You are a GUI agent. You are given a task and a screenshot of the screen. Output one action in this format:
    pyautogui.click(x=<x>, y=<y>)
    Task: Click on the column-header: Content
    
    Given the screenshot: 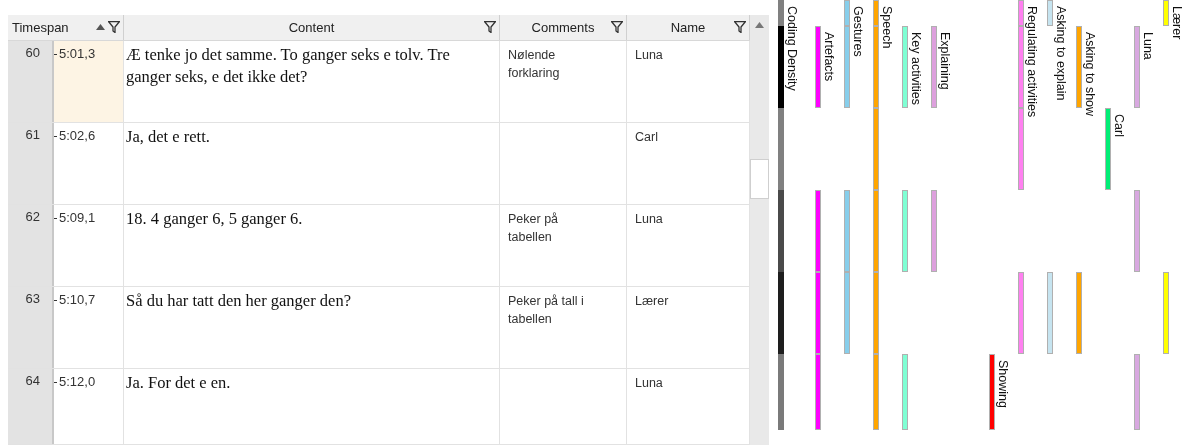 What is the action you would take?
    pyautogui.click(x=311, y=27)
    